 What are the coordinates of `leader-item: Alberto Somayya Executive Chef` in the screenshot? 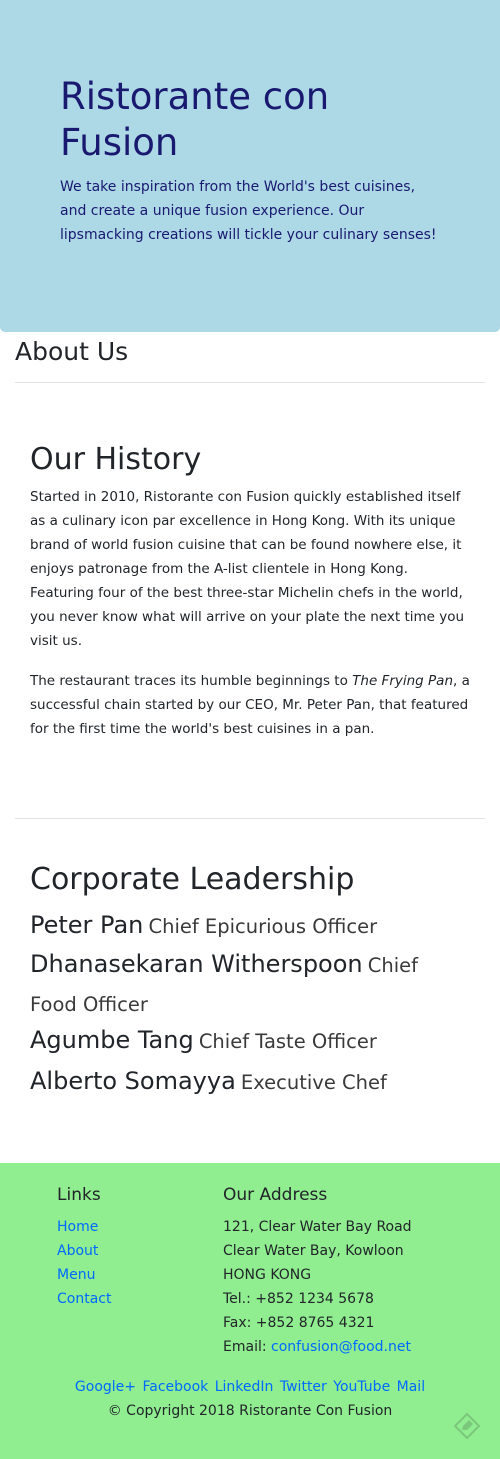 It's located at (250, 1082).